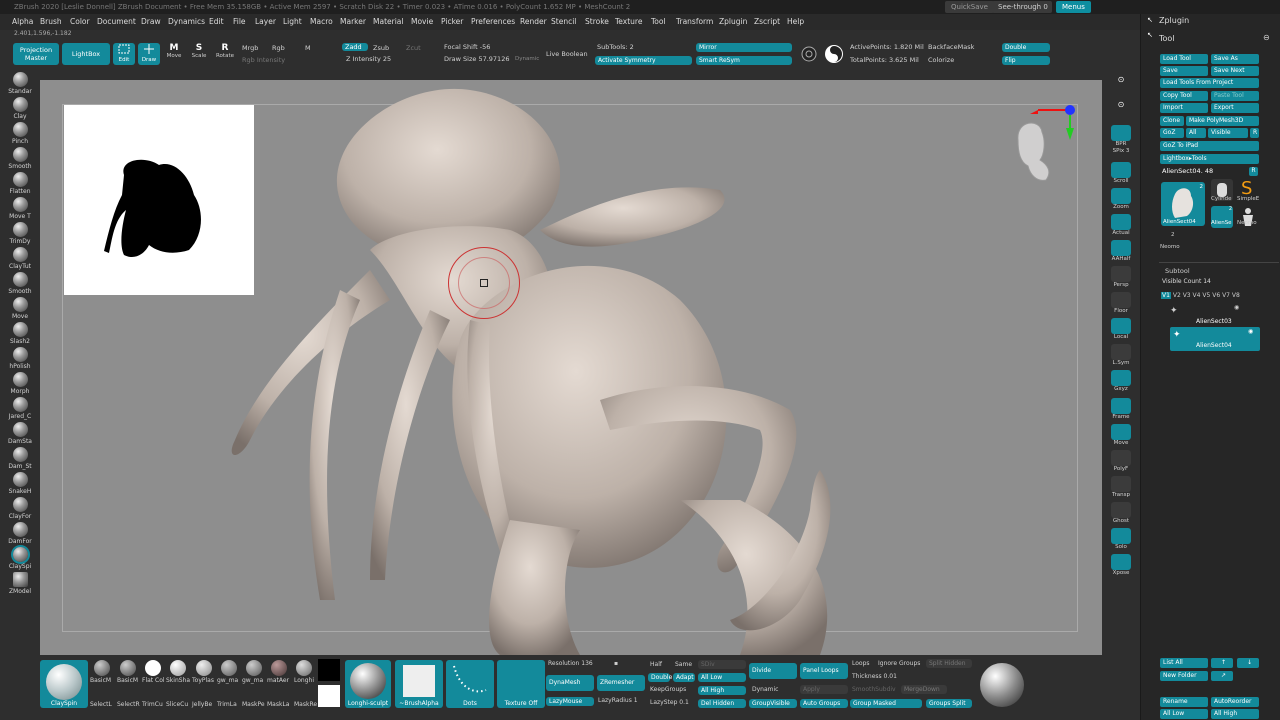  I want to click on brush-name: MaskPe, so click(253, 704).